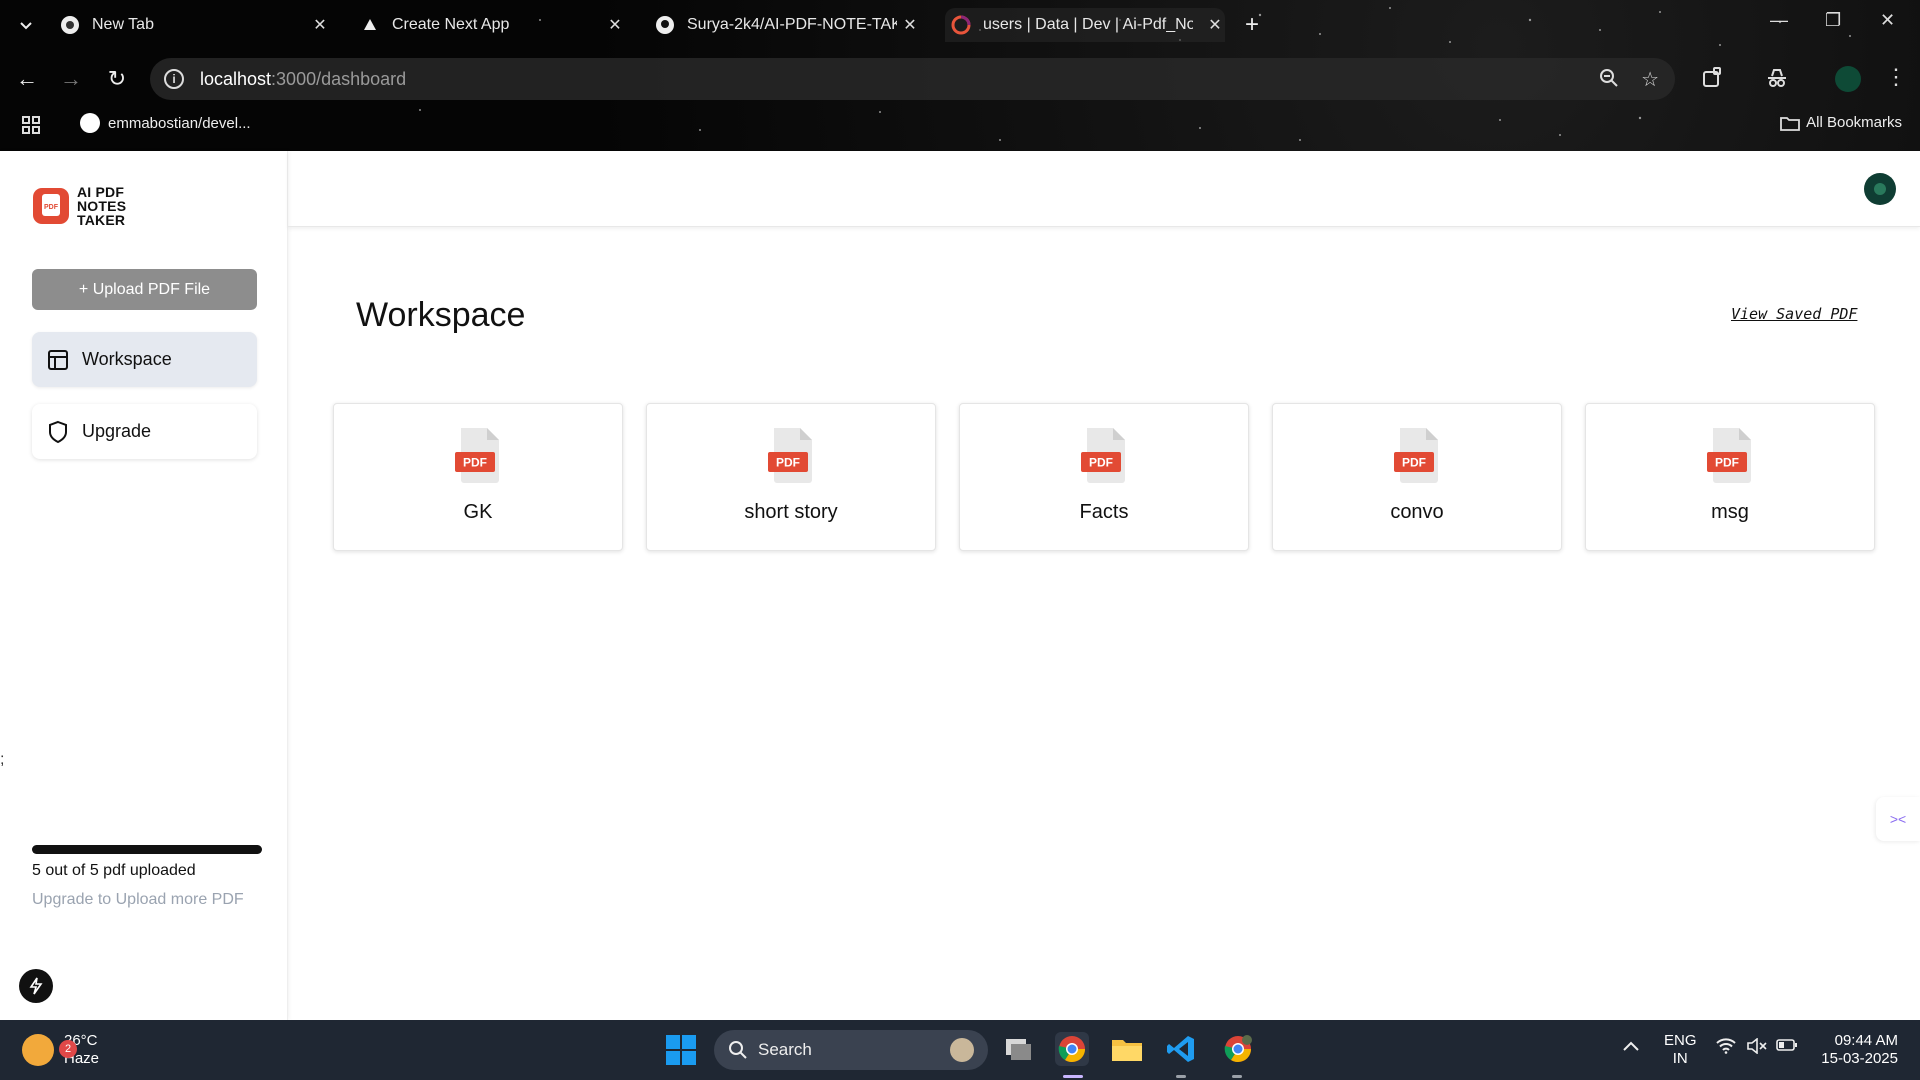 This screenshot has height=1080, width=1920. What do you see at coordinates (36, 986) in the screenshot?
I see `lightning-bolt-icon` at bounding box center [36, 986].